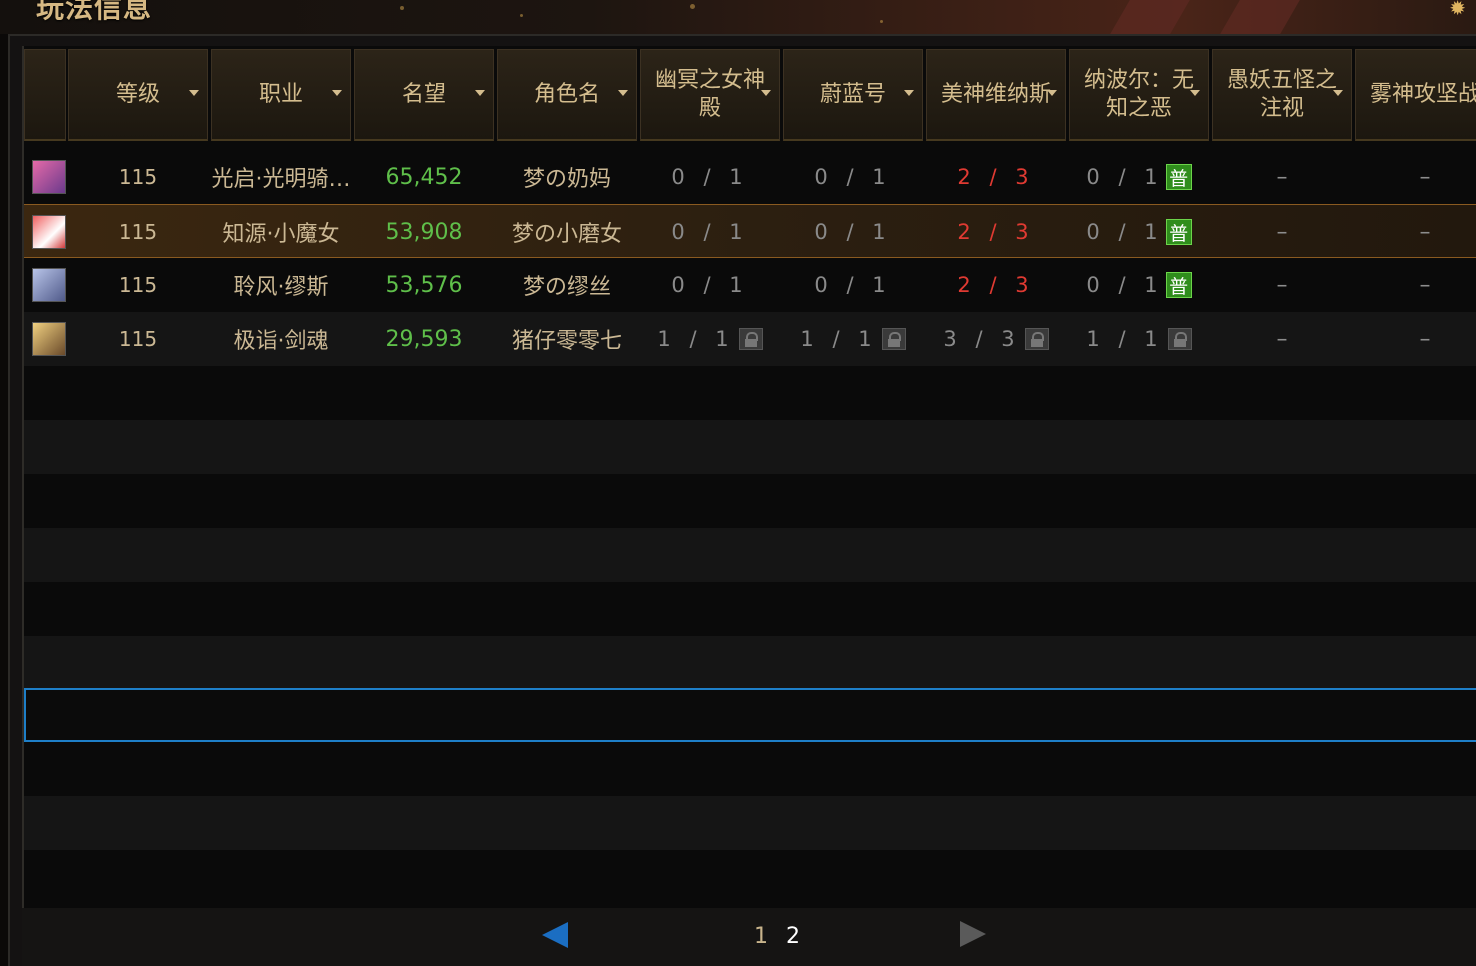  I want to click on previous-page-arrow-icon, so click(555, 935).